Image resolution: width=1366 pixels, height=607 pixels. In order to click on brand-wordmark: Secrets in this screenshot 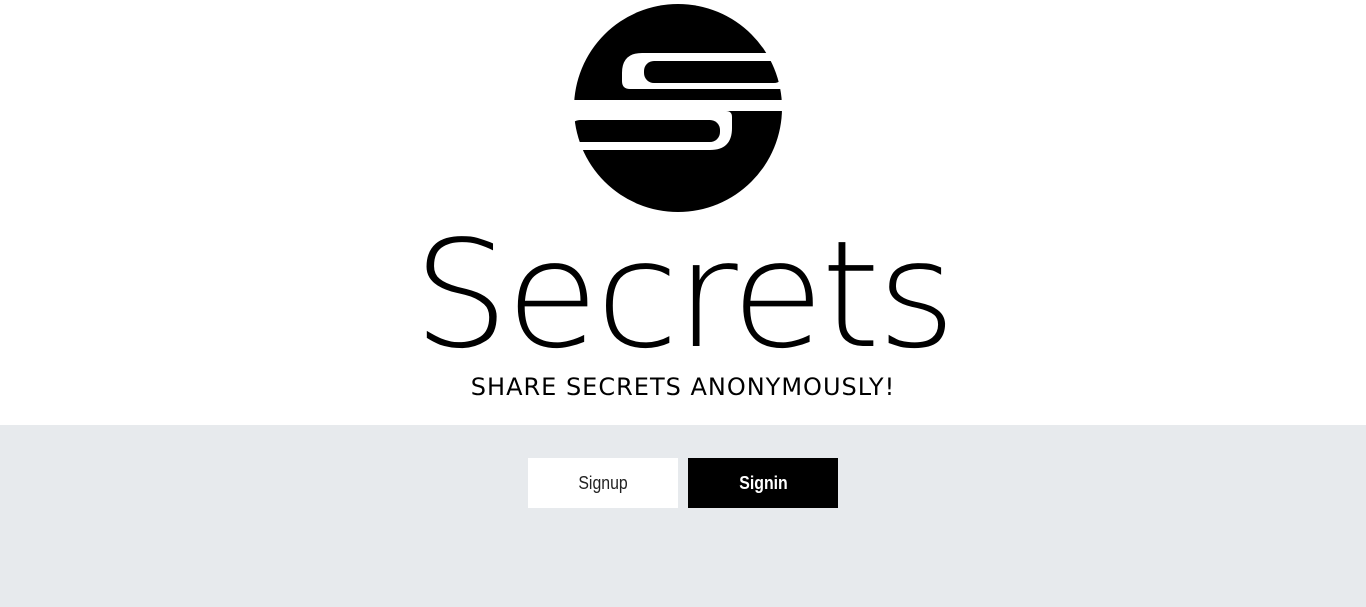, I will do `click(684, 295)`.